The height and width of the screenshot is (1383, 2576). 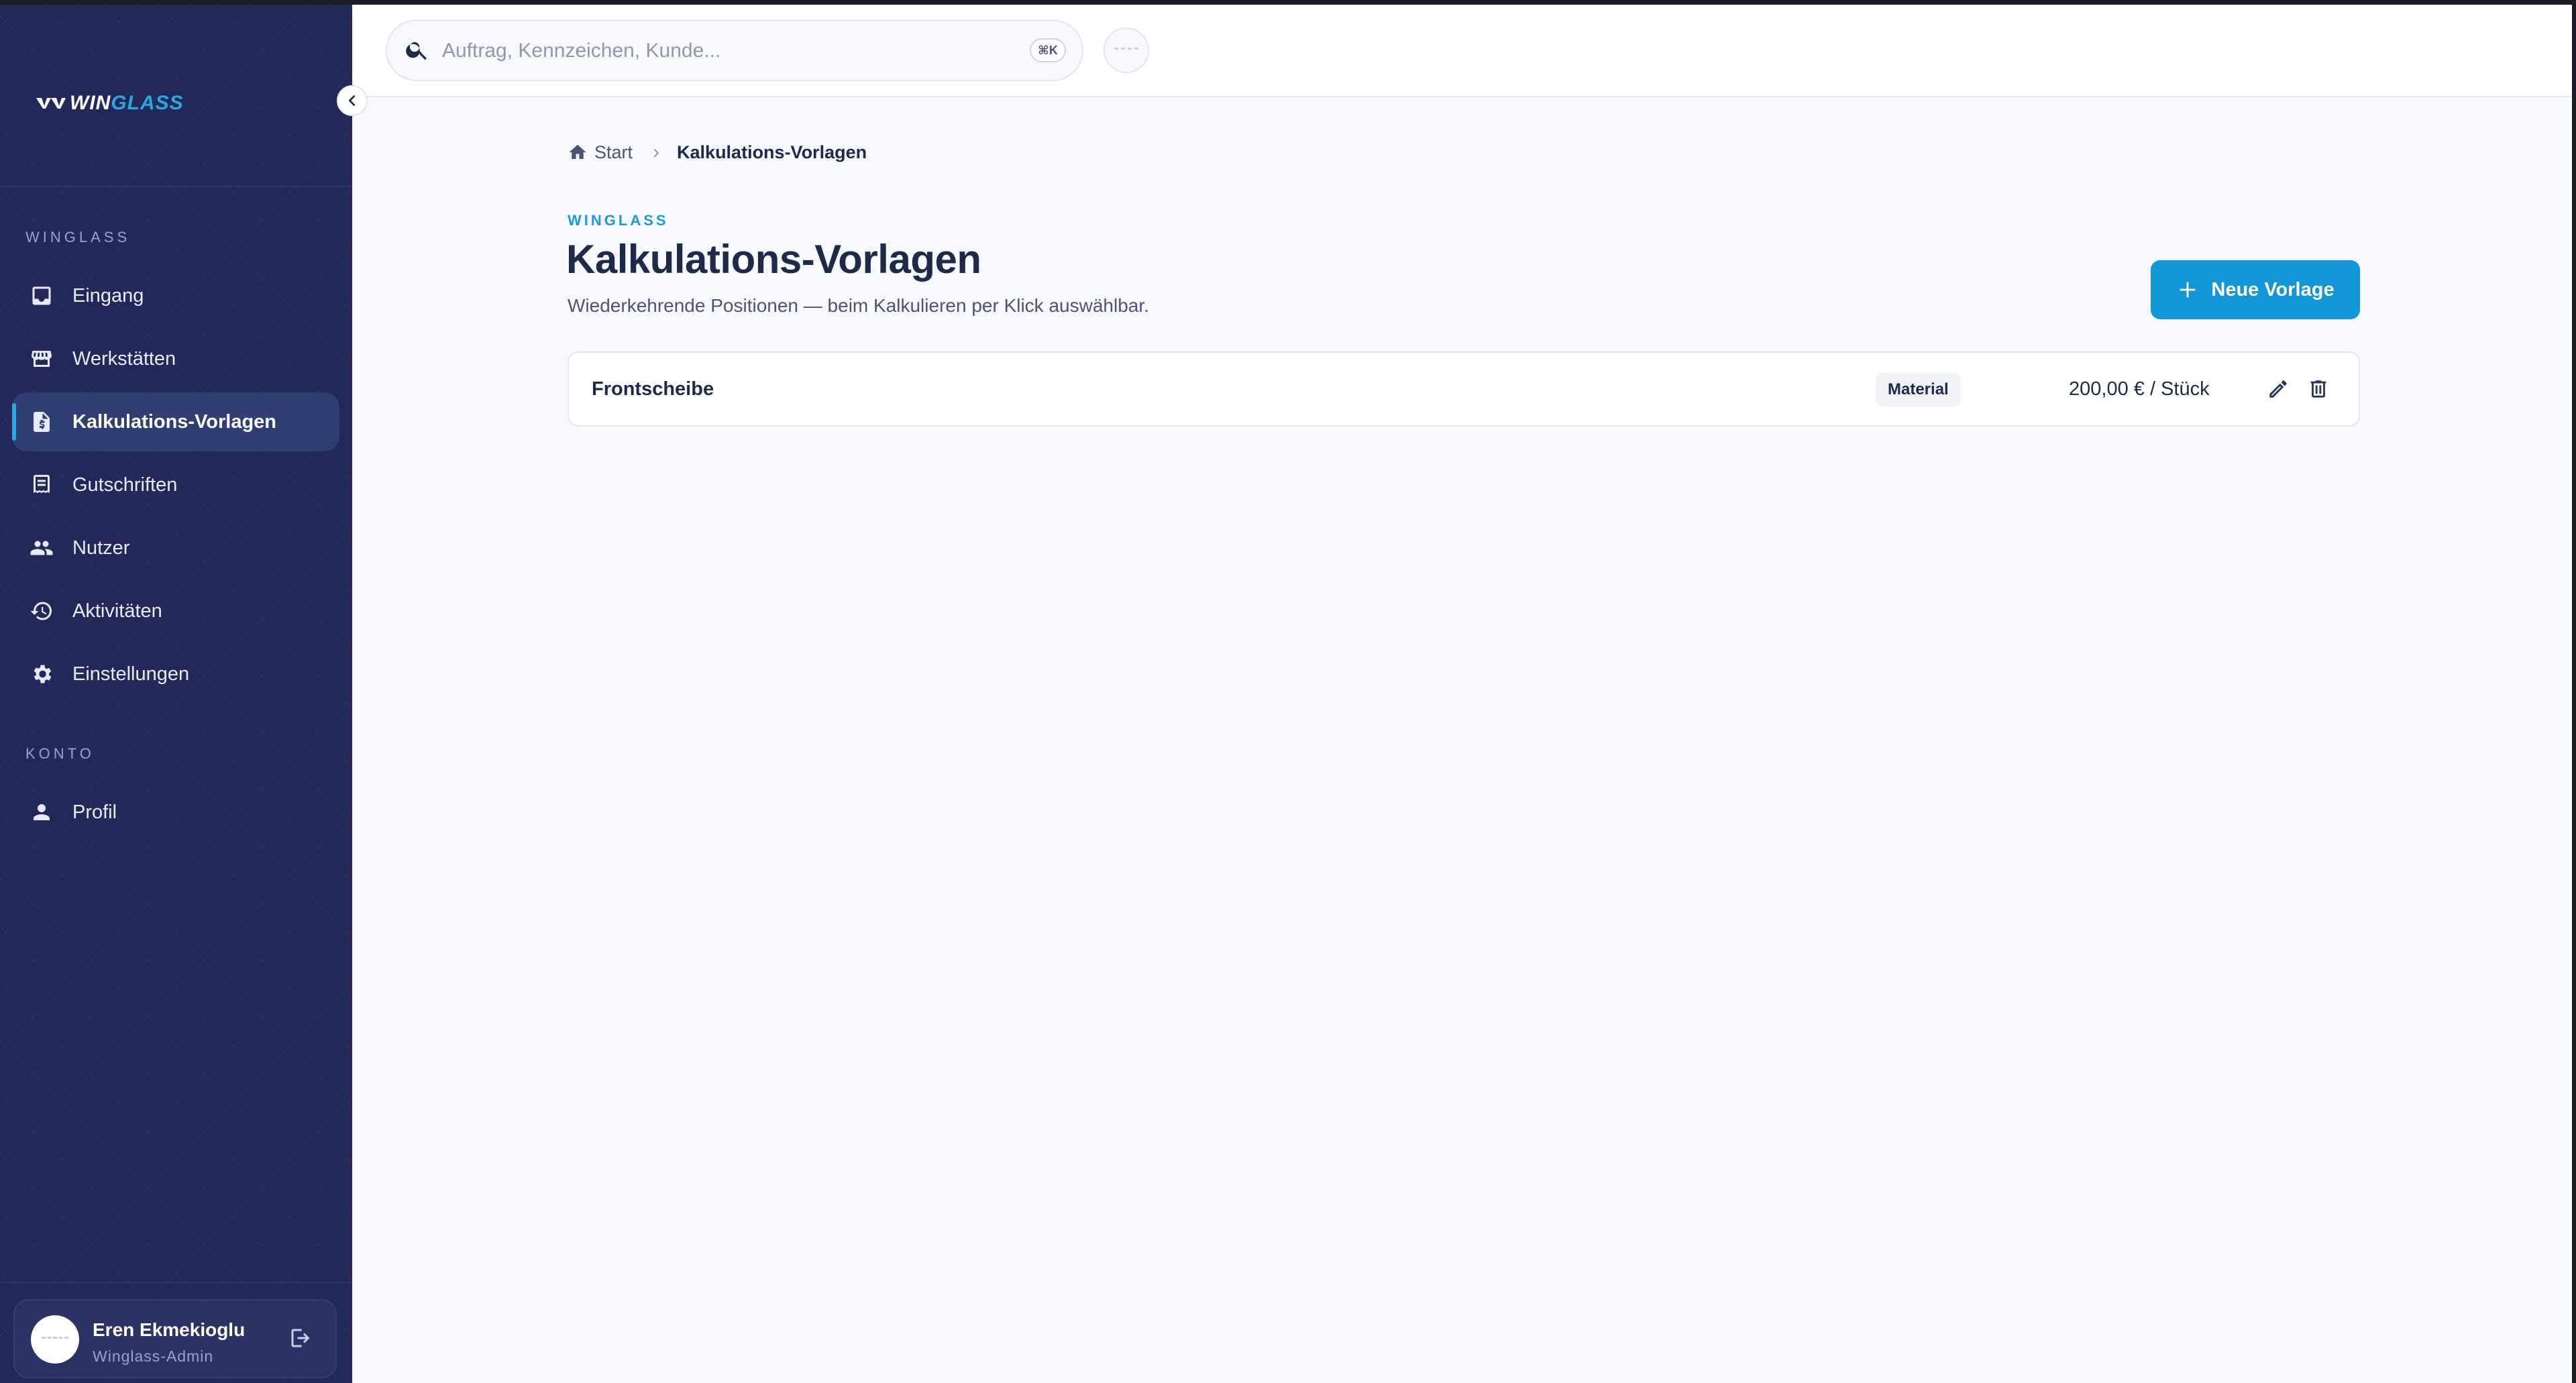 What do you see at coordinates (51, 103) in the screenshot?
I see `logo-mark-icon` at bounding box center [51, 103].